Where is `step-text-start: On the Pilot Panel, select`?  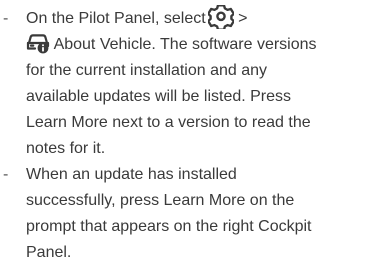
step-text-start: On the Pilot Panel, select is located at coordinates (116, 18).